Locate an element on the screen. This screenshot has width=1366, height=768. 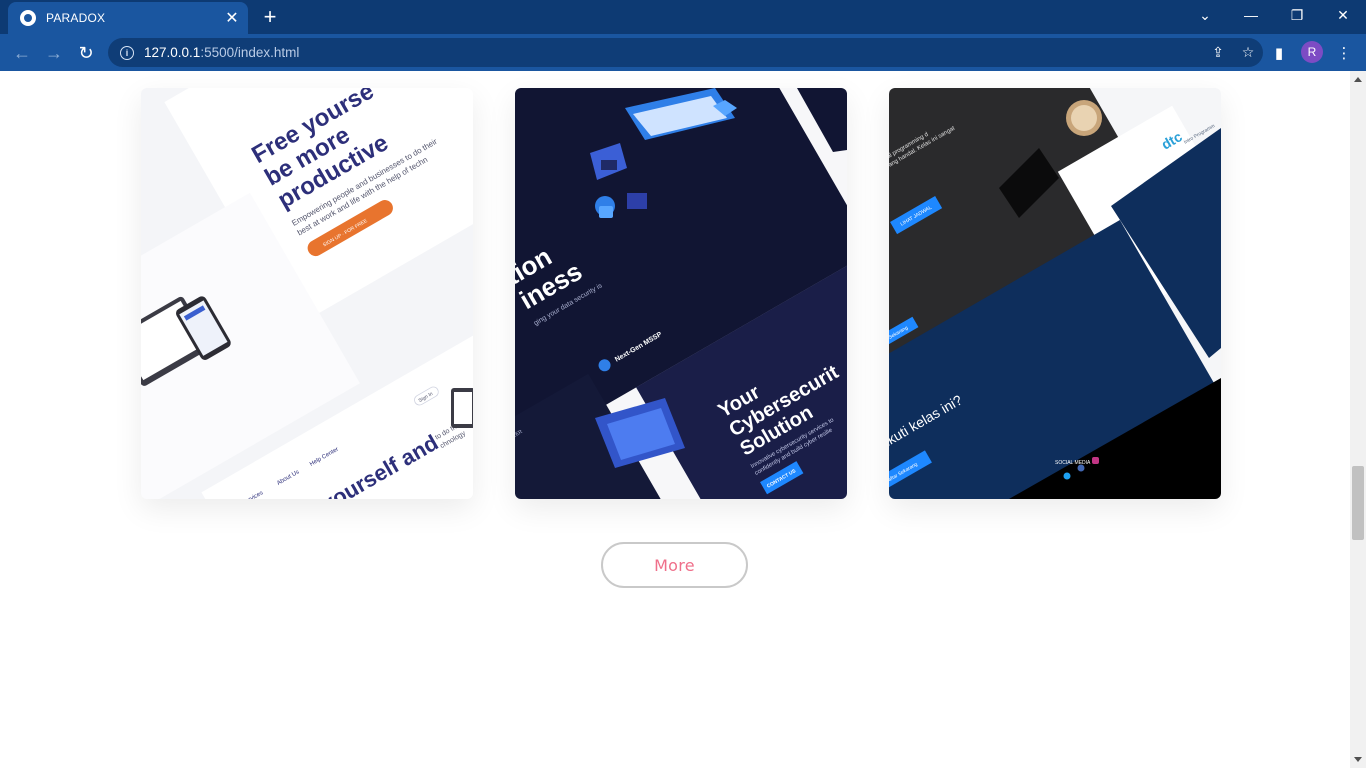
url-host: 127.0.0.1 is located at coordinates (172, 52).